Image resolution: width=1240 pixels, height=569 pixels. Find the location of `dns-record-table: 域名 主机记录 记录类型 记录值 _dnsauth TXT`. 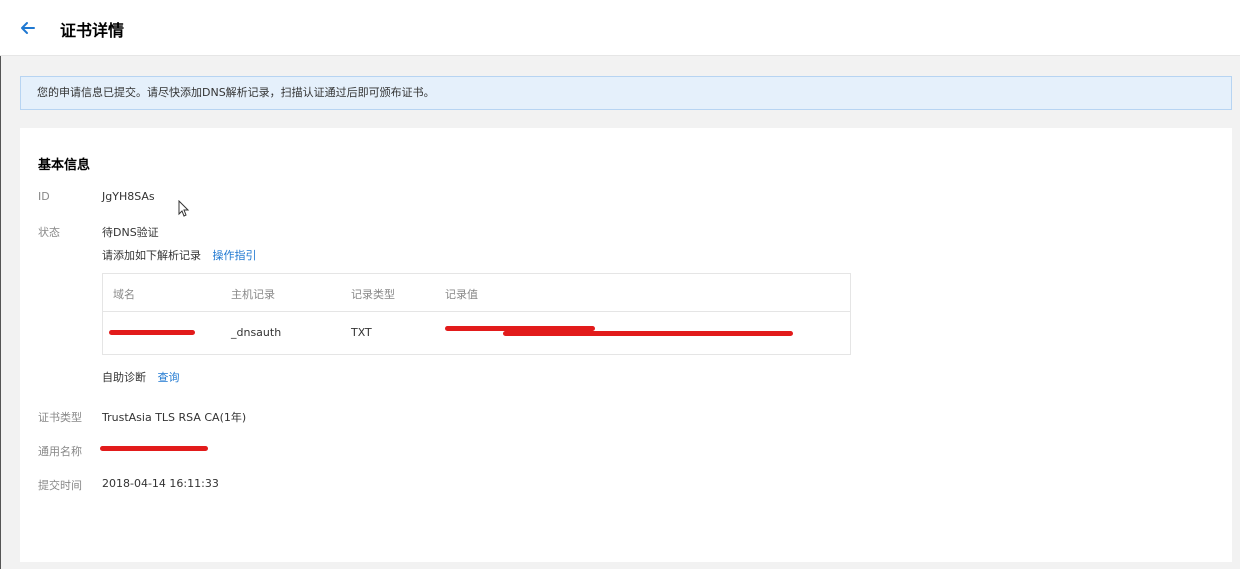

dns-record-table: 域名 主机记录 记录类型 记录值 _dnsauth TXT is located at coordinates (476, 314).